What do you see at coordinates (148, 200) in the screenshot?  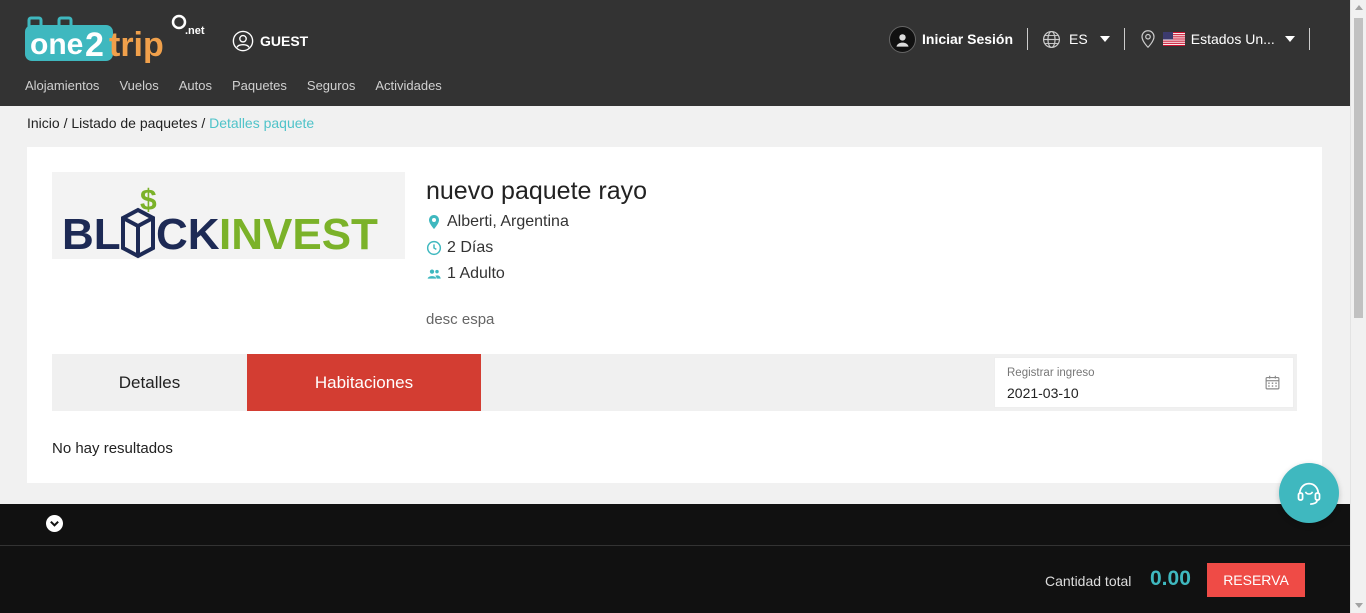 I see `dollar-sign-icon: $` at bounding box center [148, 200].